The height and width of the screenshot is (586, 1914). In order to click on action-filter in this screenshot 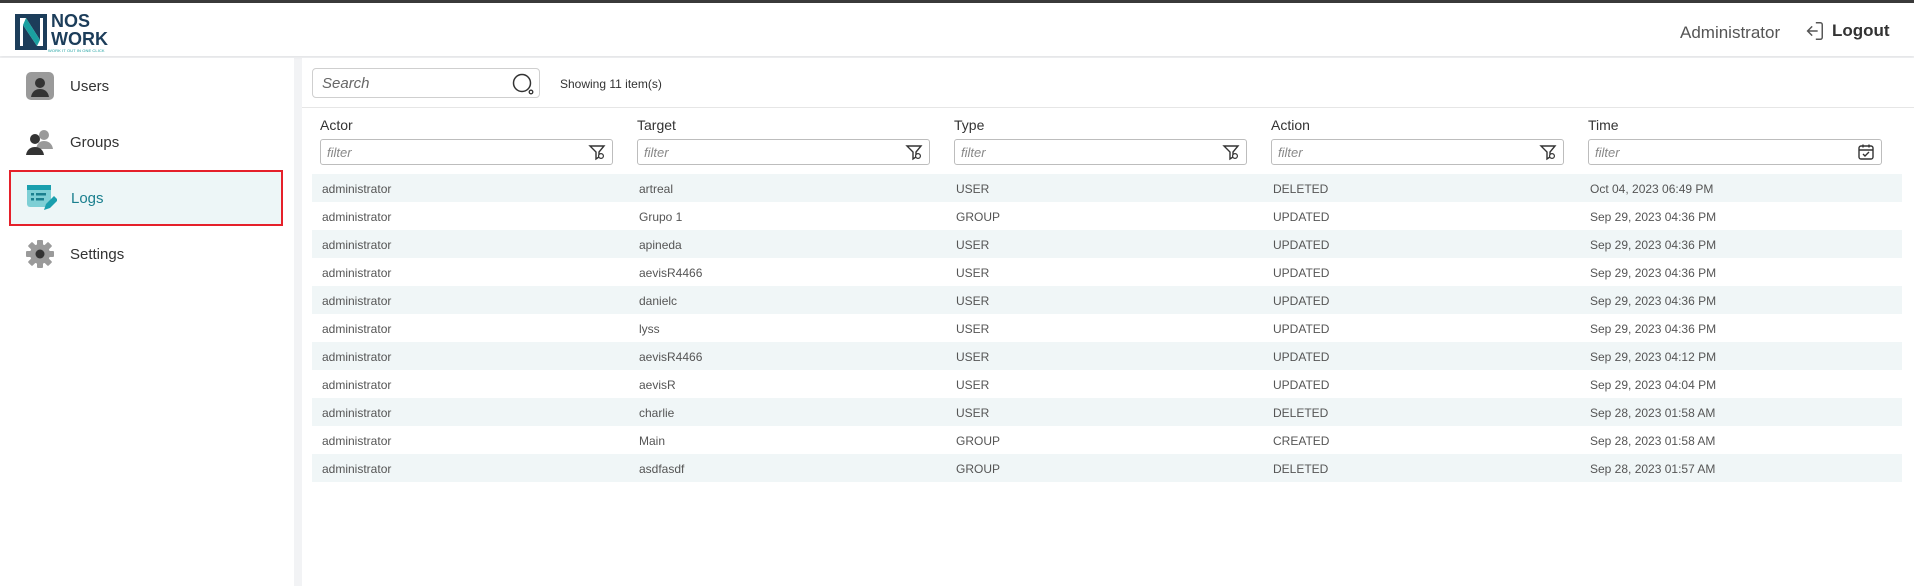, I will do `click(1417, 152)`.